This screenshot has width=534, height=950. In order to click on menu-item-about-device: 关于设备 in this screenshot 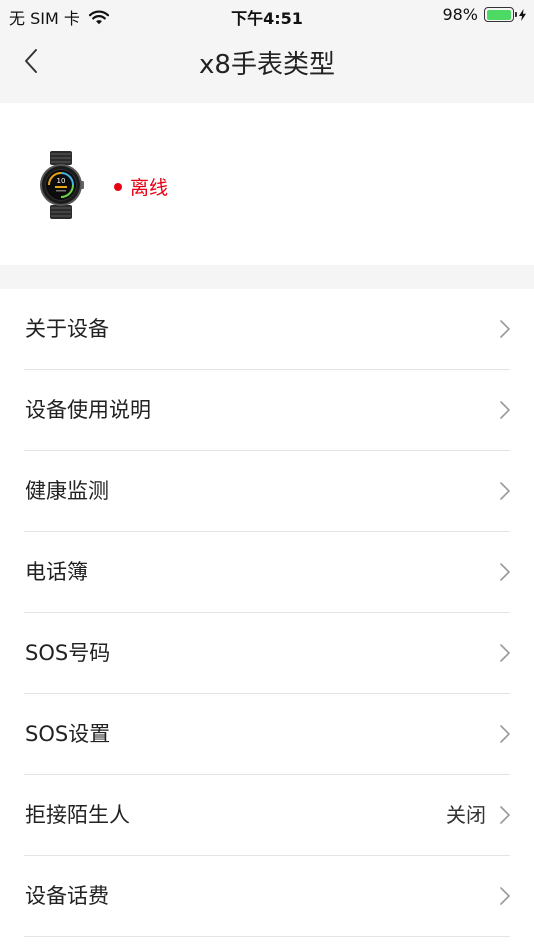, I will do `click(267, 329)`.